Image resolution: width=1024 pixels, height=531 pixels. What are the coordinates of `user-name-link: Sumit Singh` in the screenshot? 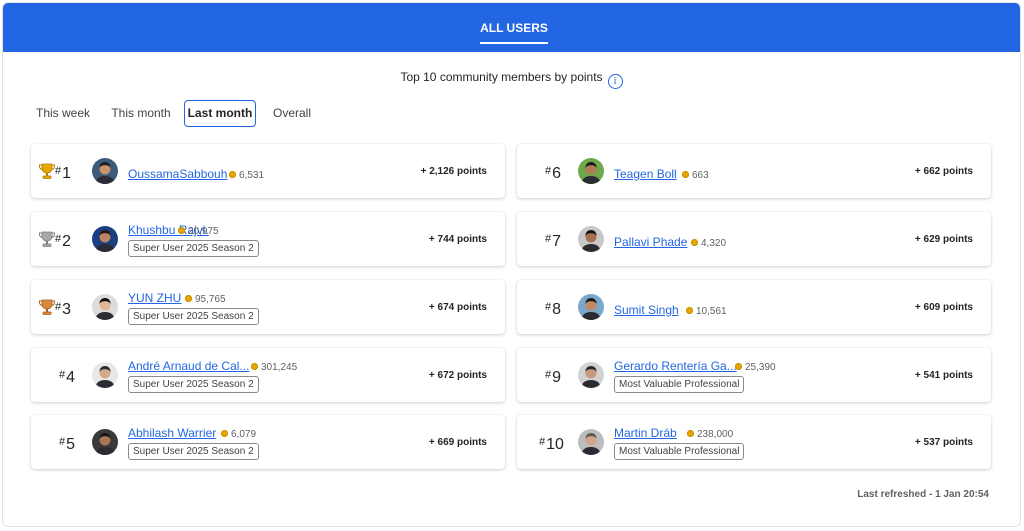 It's located at (646, 310).